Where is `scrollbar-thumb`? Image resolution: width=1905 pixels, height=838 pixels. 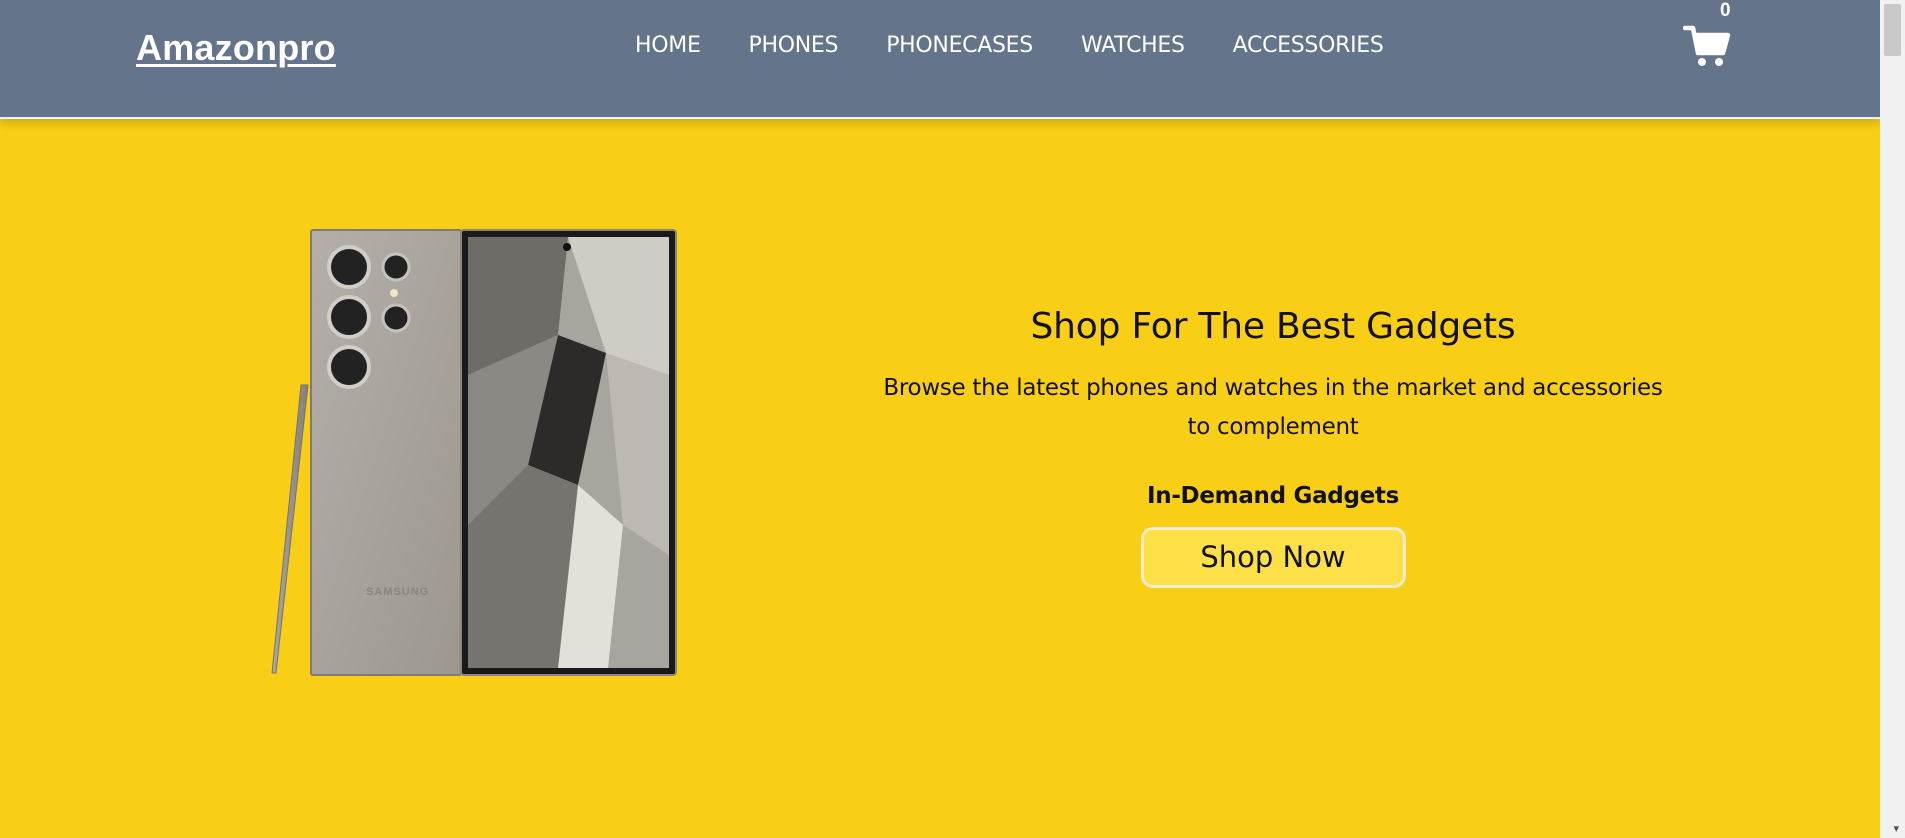
scrollbar-thumb is located at coordinates (1892, 30).